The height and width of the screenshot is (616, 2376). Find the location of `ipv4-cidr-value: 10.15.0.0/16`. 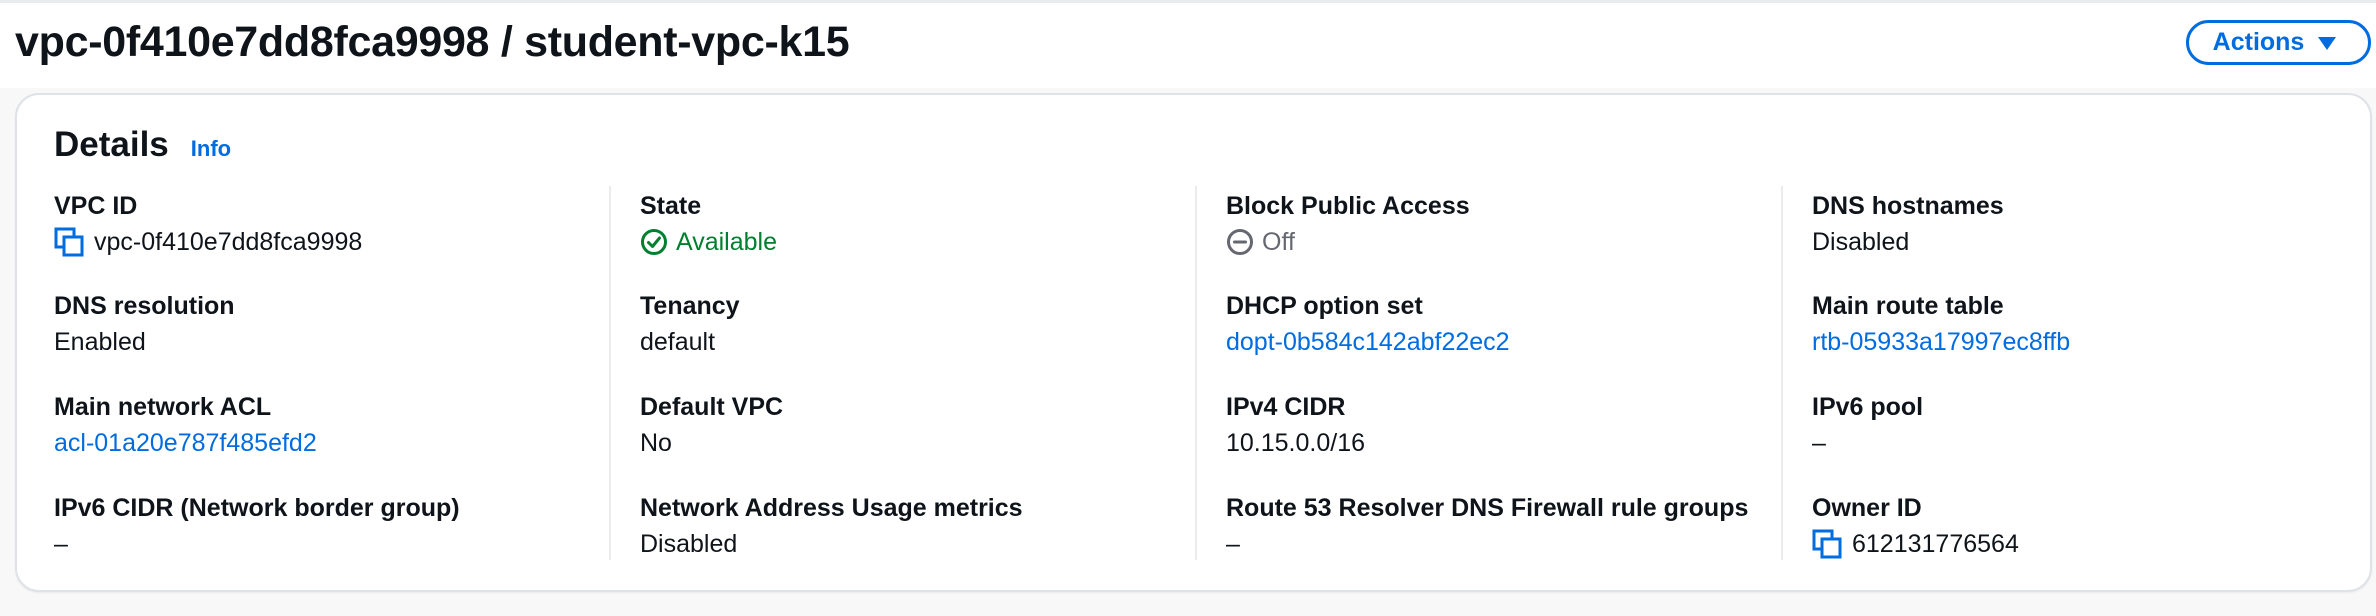

ipv4-cidr-value: 10.15.0.0/16 is located at coordinates (1296, 443).